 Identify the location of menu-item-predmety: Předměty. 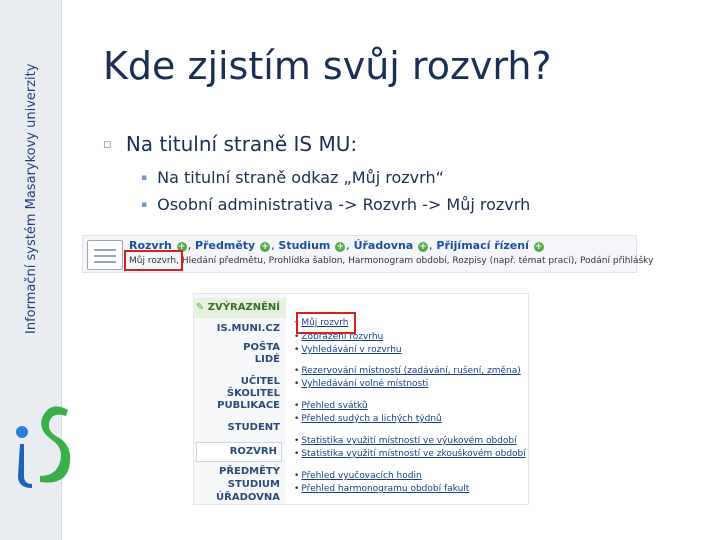
(225, 245).